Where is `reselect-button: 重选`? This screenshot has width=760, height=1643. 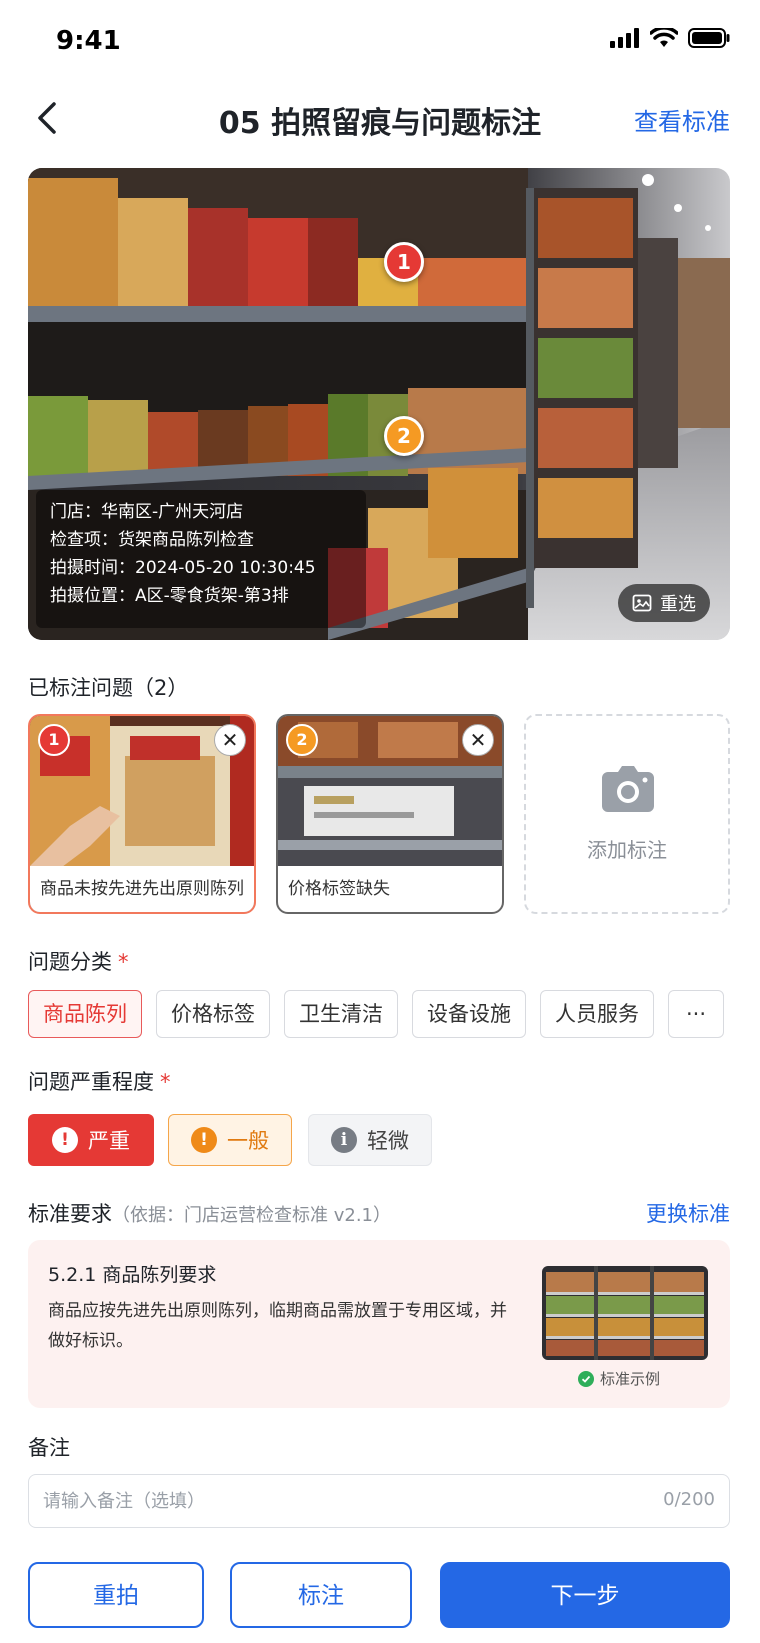
reselect-button: 重选 is located at coordinates (664, 603).